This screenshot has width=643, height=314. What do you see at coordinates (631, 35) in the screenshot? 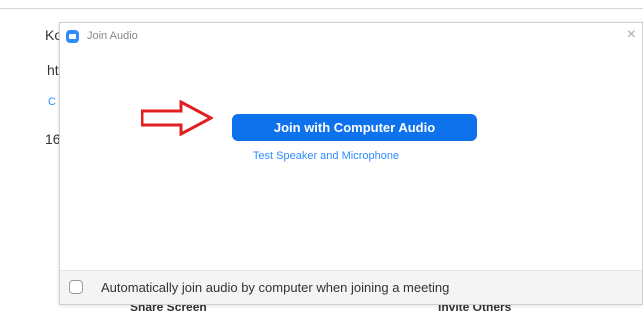
I see `close-icon: ×` at bounding box center [631, 35].